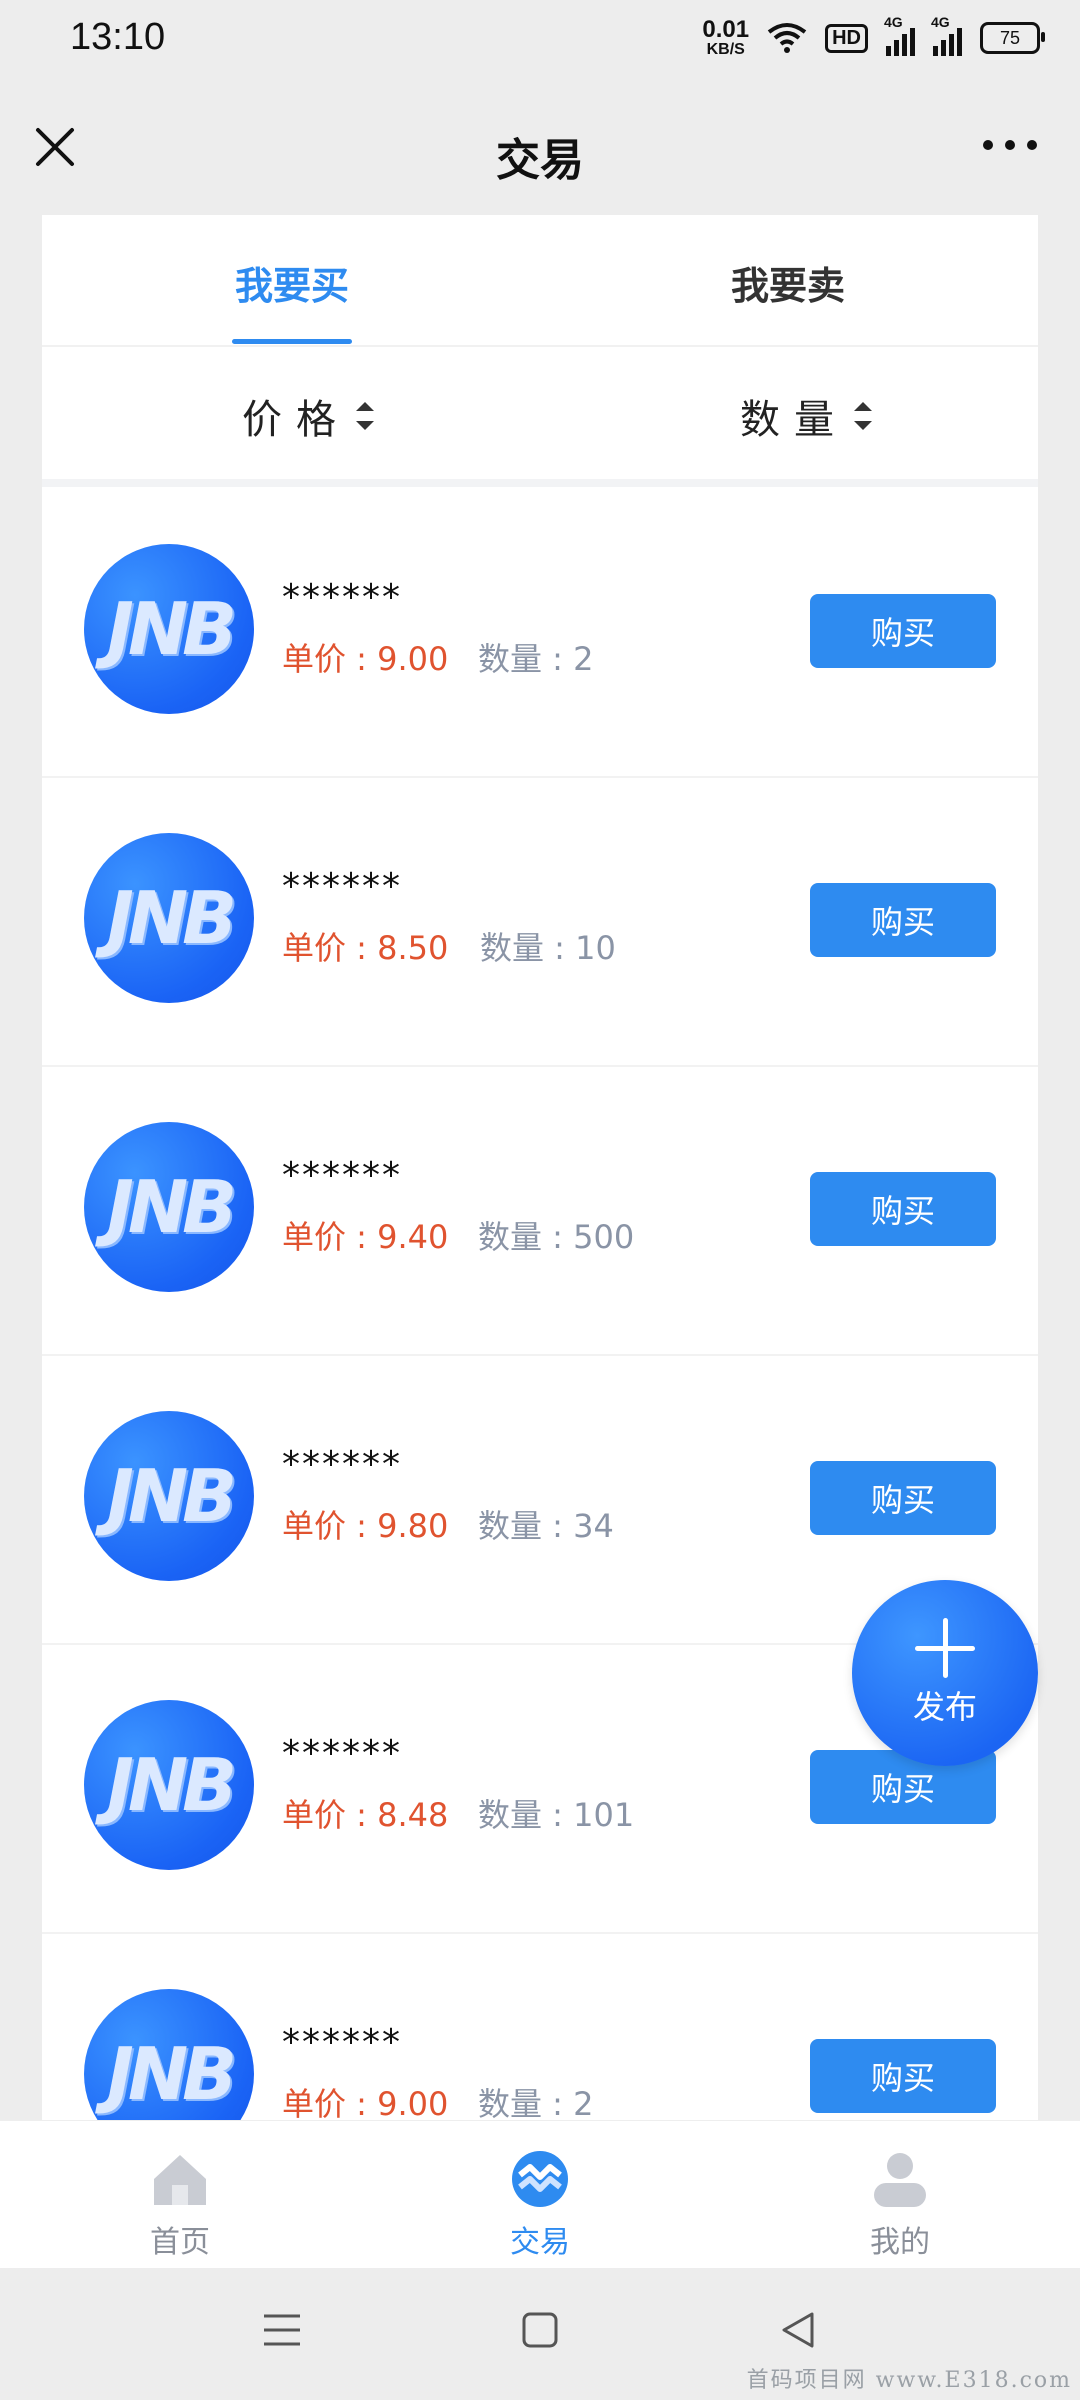  What do you see at coordinates (794, 420) in the screenshot?
I see `sort-quantity-label: 数量` at bounding box center [794, 420].